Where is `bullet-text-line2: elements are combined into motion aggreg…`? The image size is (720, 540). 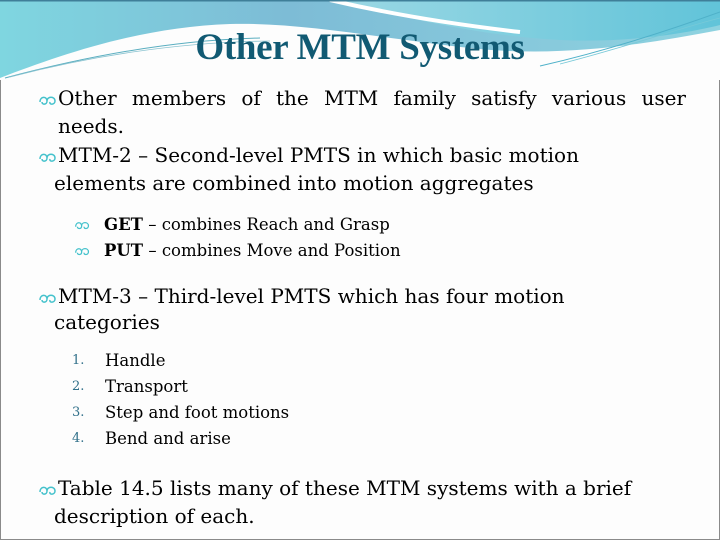 bullet-text-line2: elements are combined into motion aggreg… is located at coordinates (294, 183).